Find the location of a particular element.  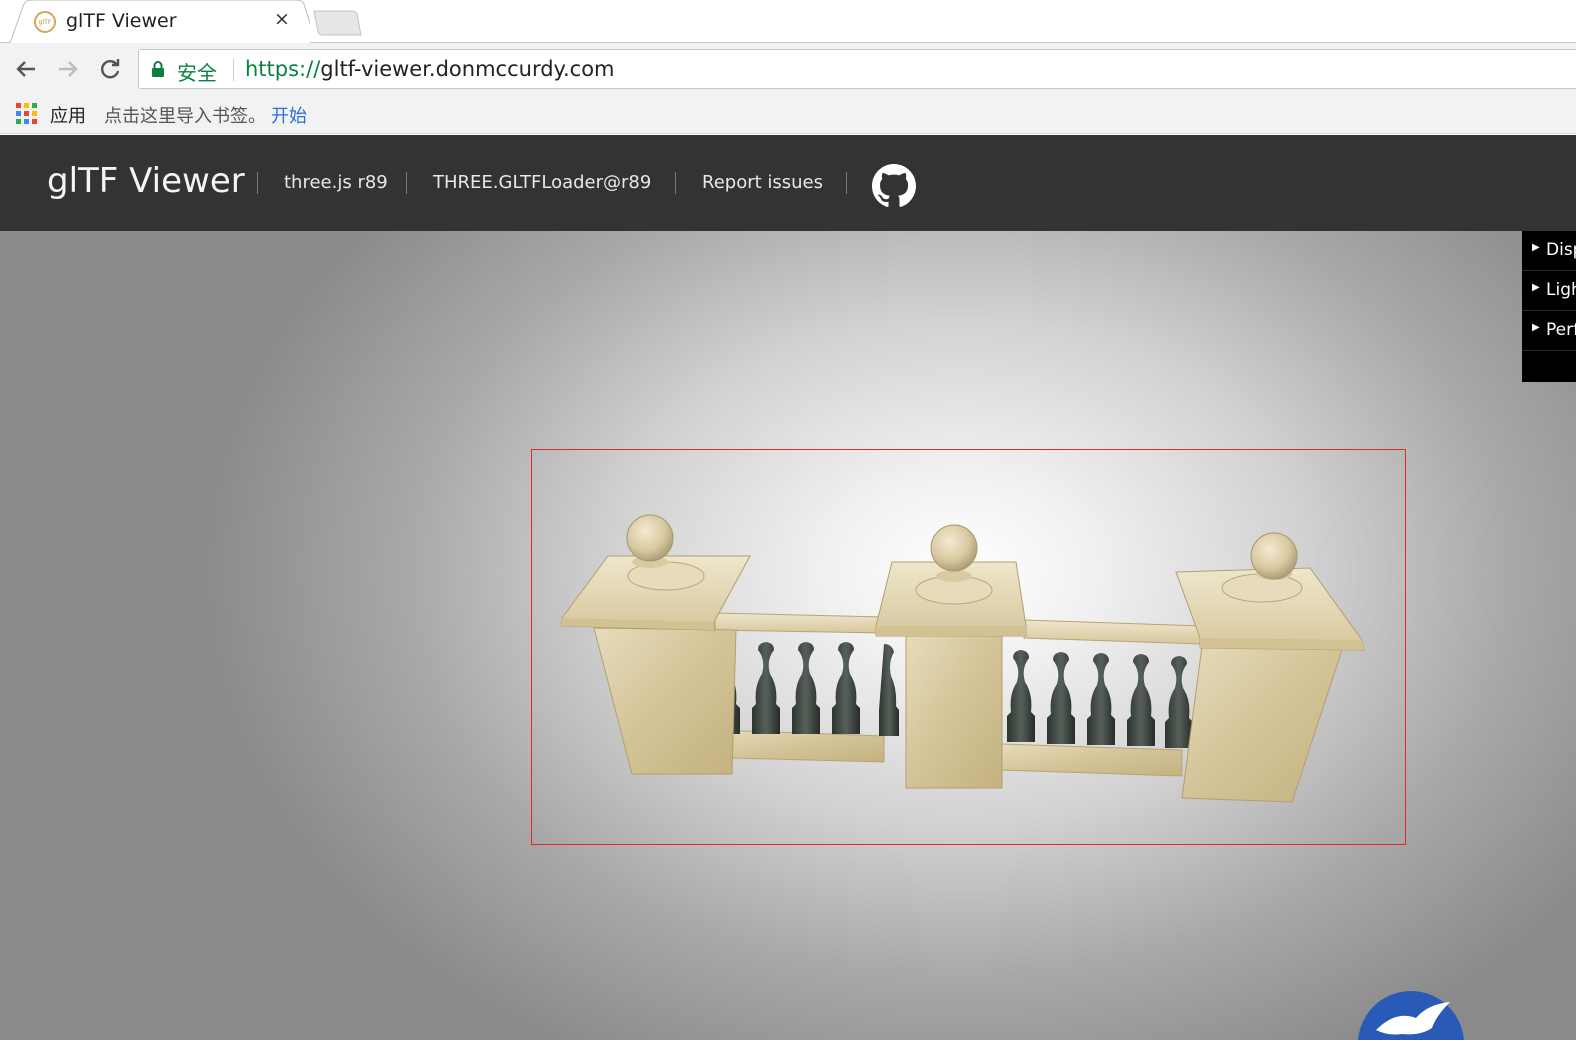

reload-icon is located at coordinates (110, 69).